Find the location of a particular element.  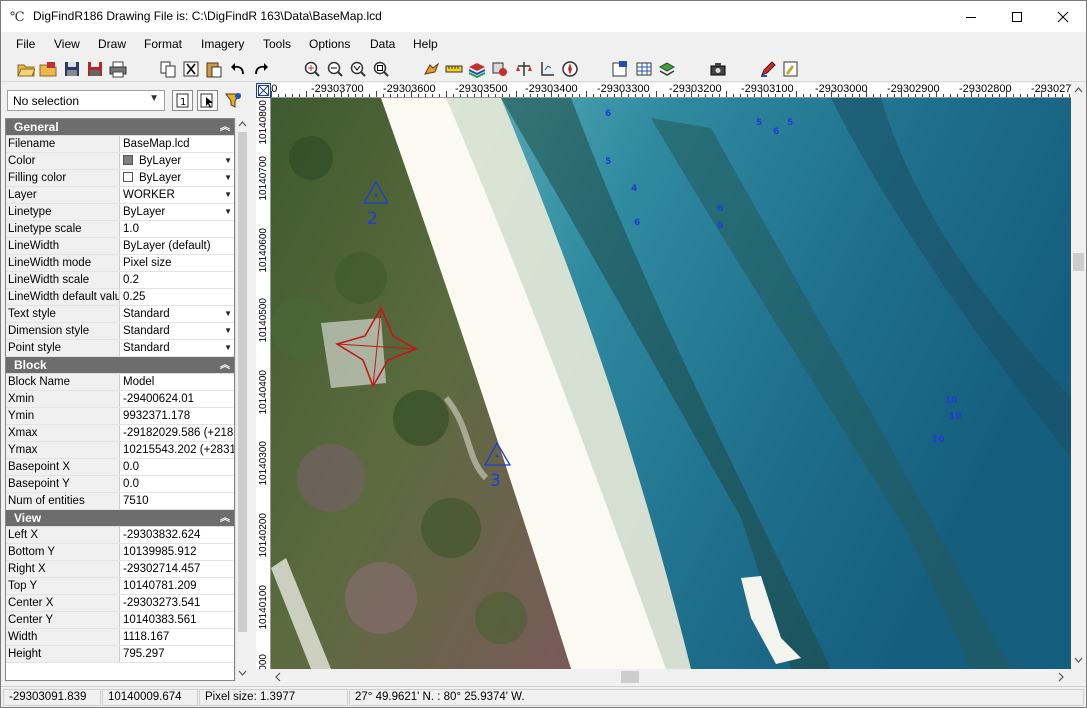

property-value: -29400624.01 is located at coordinates (177, 399).